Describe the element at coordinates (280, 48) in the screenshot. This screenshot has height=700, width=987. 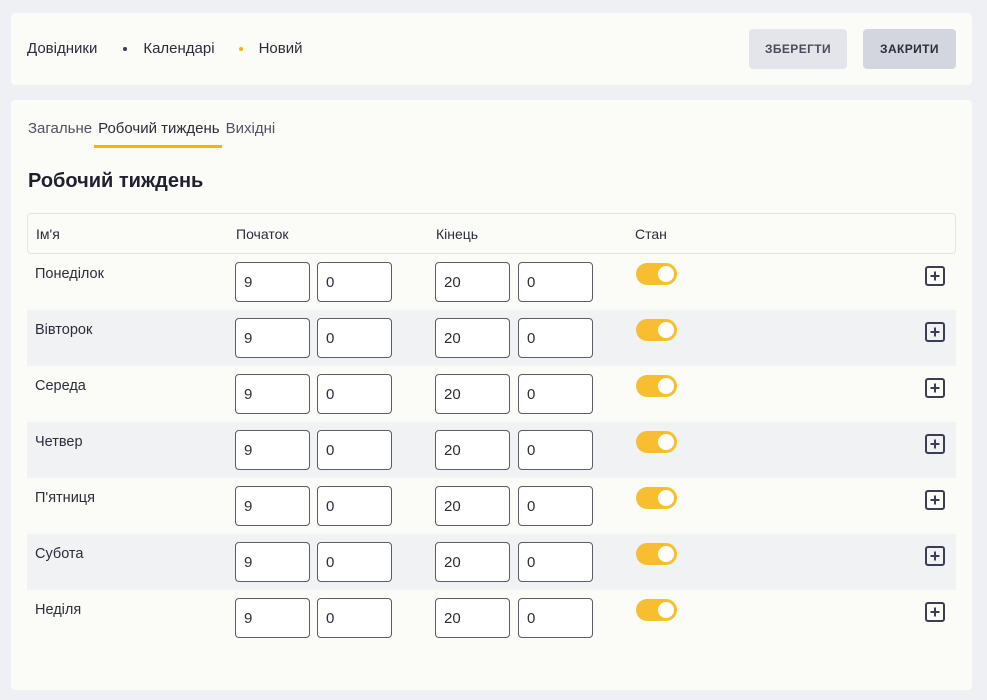
I see `breadcrumb-item-new: Новий` at that location.